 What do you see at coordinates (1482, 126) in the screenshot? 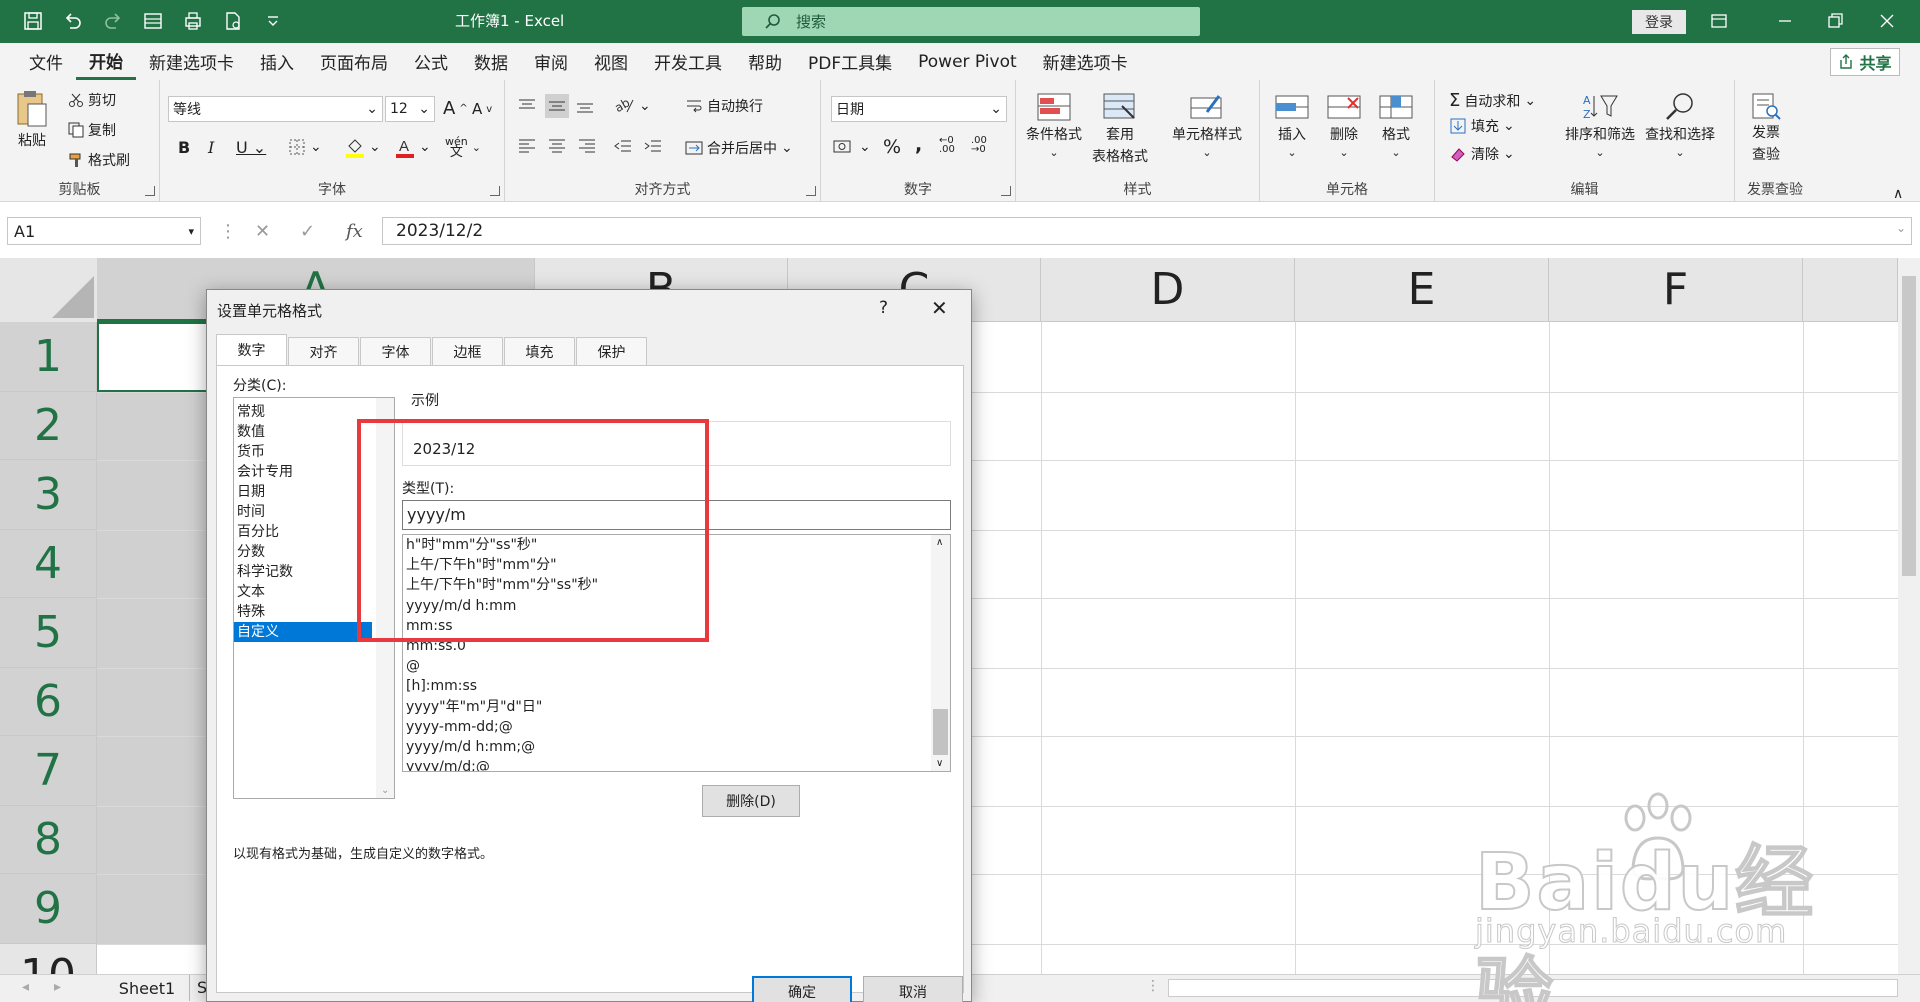
I see `fill-button: 填充 ⌄` at bounding box center [1482, 126].